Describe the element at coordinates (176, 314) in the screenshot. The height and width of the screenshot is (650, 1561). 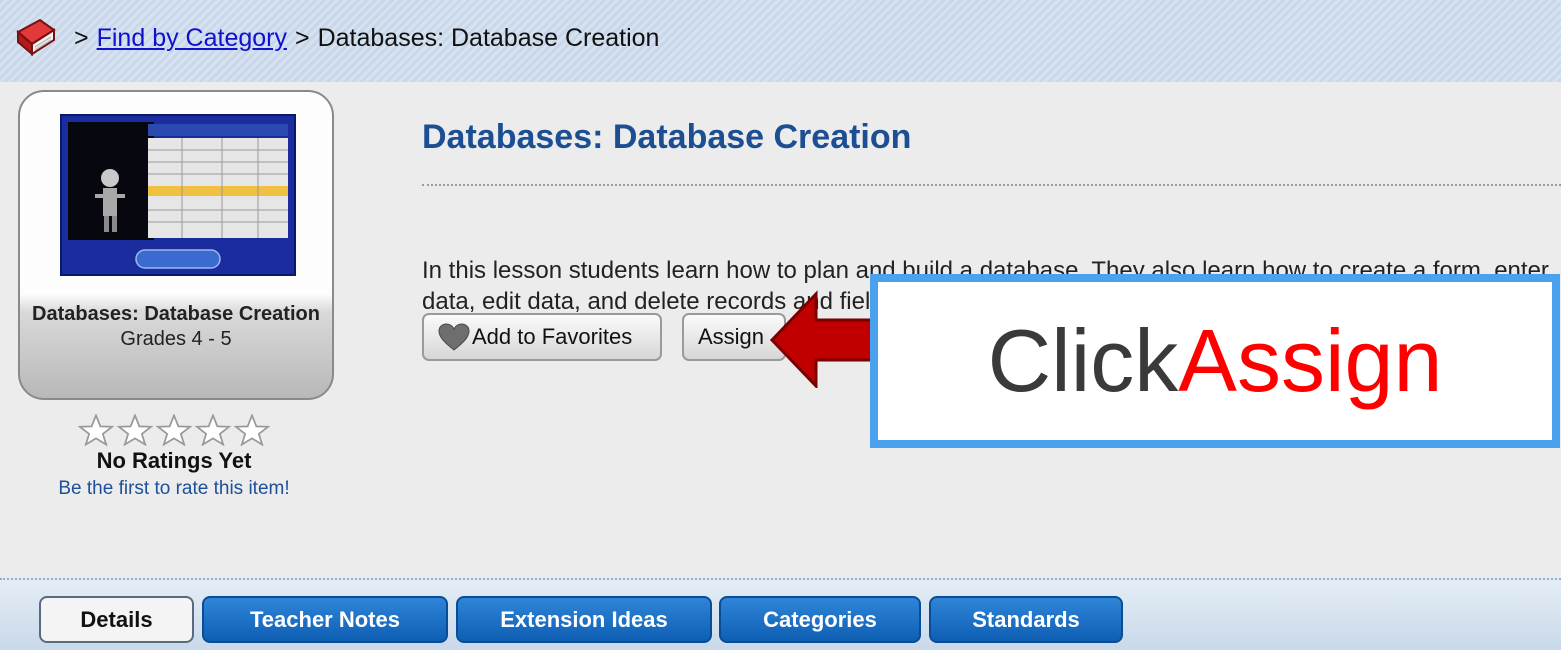
I see `thumbnail-title: Databases: Database Creation` at that location.